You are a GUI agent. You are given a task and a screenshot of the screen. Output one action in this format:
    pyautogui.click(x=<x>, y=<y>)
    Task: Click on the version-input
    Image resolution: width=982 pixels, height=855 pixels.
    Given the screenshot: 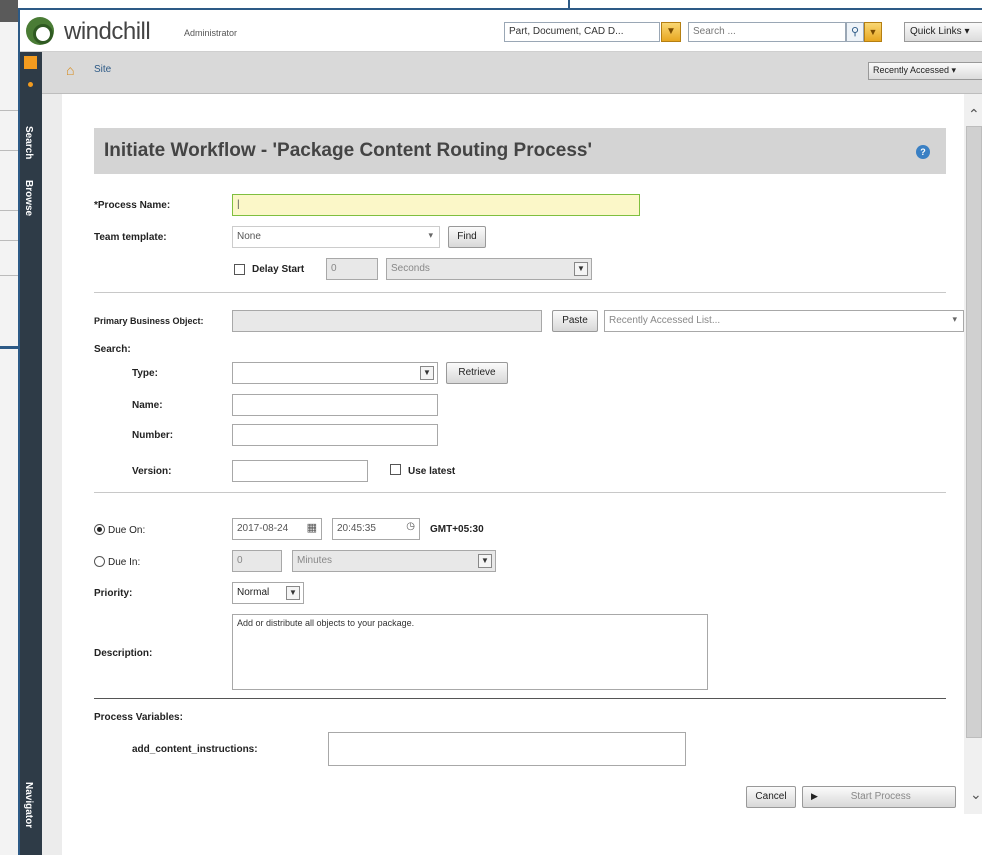 What is the action you would take?
    pyautogui.click(x=300, y=471)
    